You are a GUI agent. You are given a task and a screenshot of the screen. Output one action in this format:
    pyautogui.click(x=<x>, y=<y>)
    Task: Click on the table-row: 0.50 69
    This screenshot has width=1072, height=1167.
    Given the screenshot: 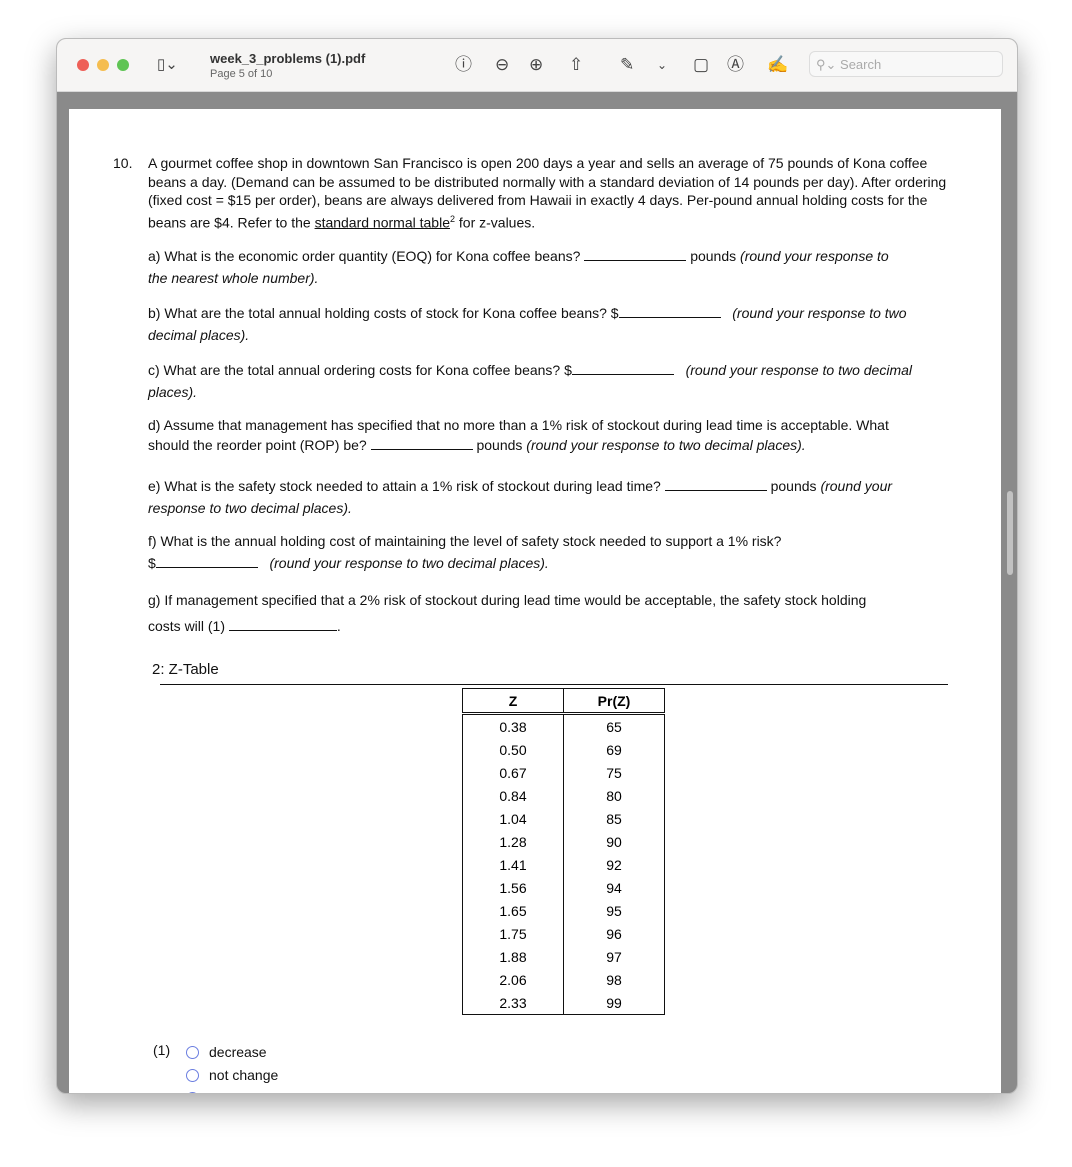 What is the action you would take?
    pyautogui.click(x=563, y=749)
    